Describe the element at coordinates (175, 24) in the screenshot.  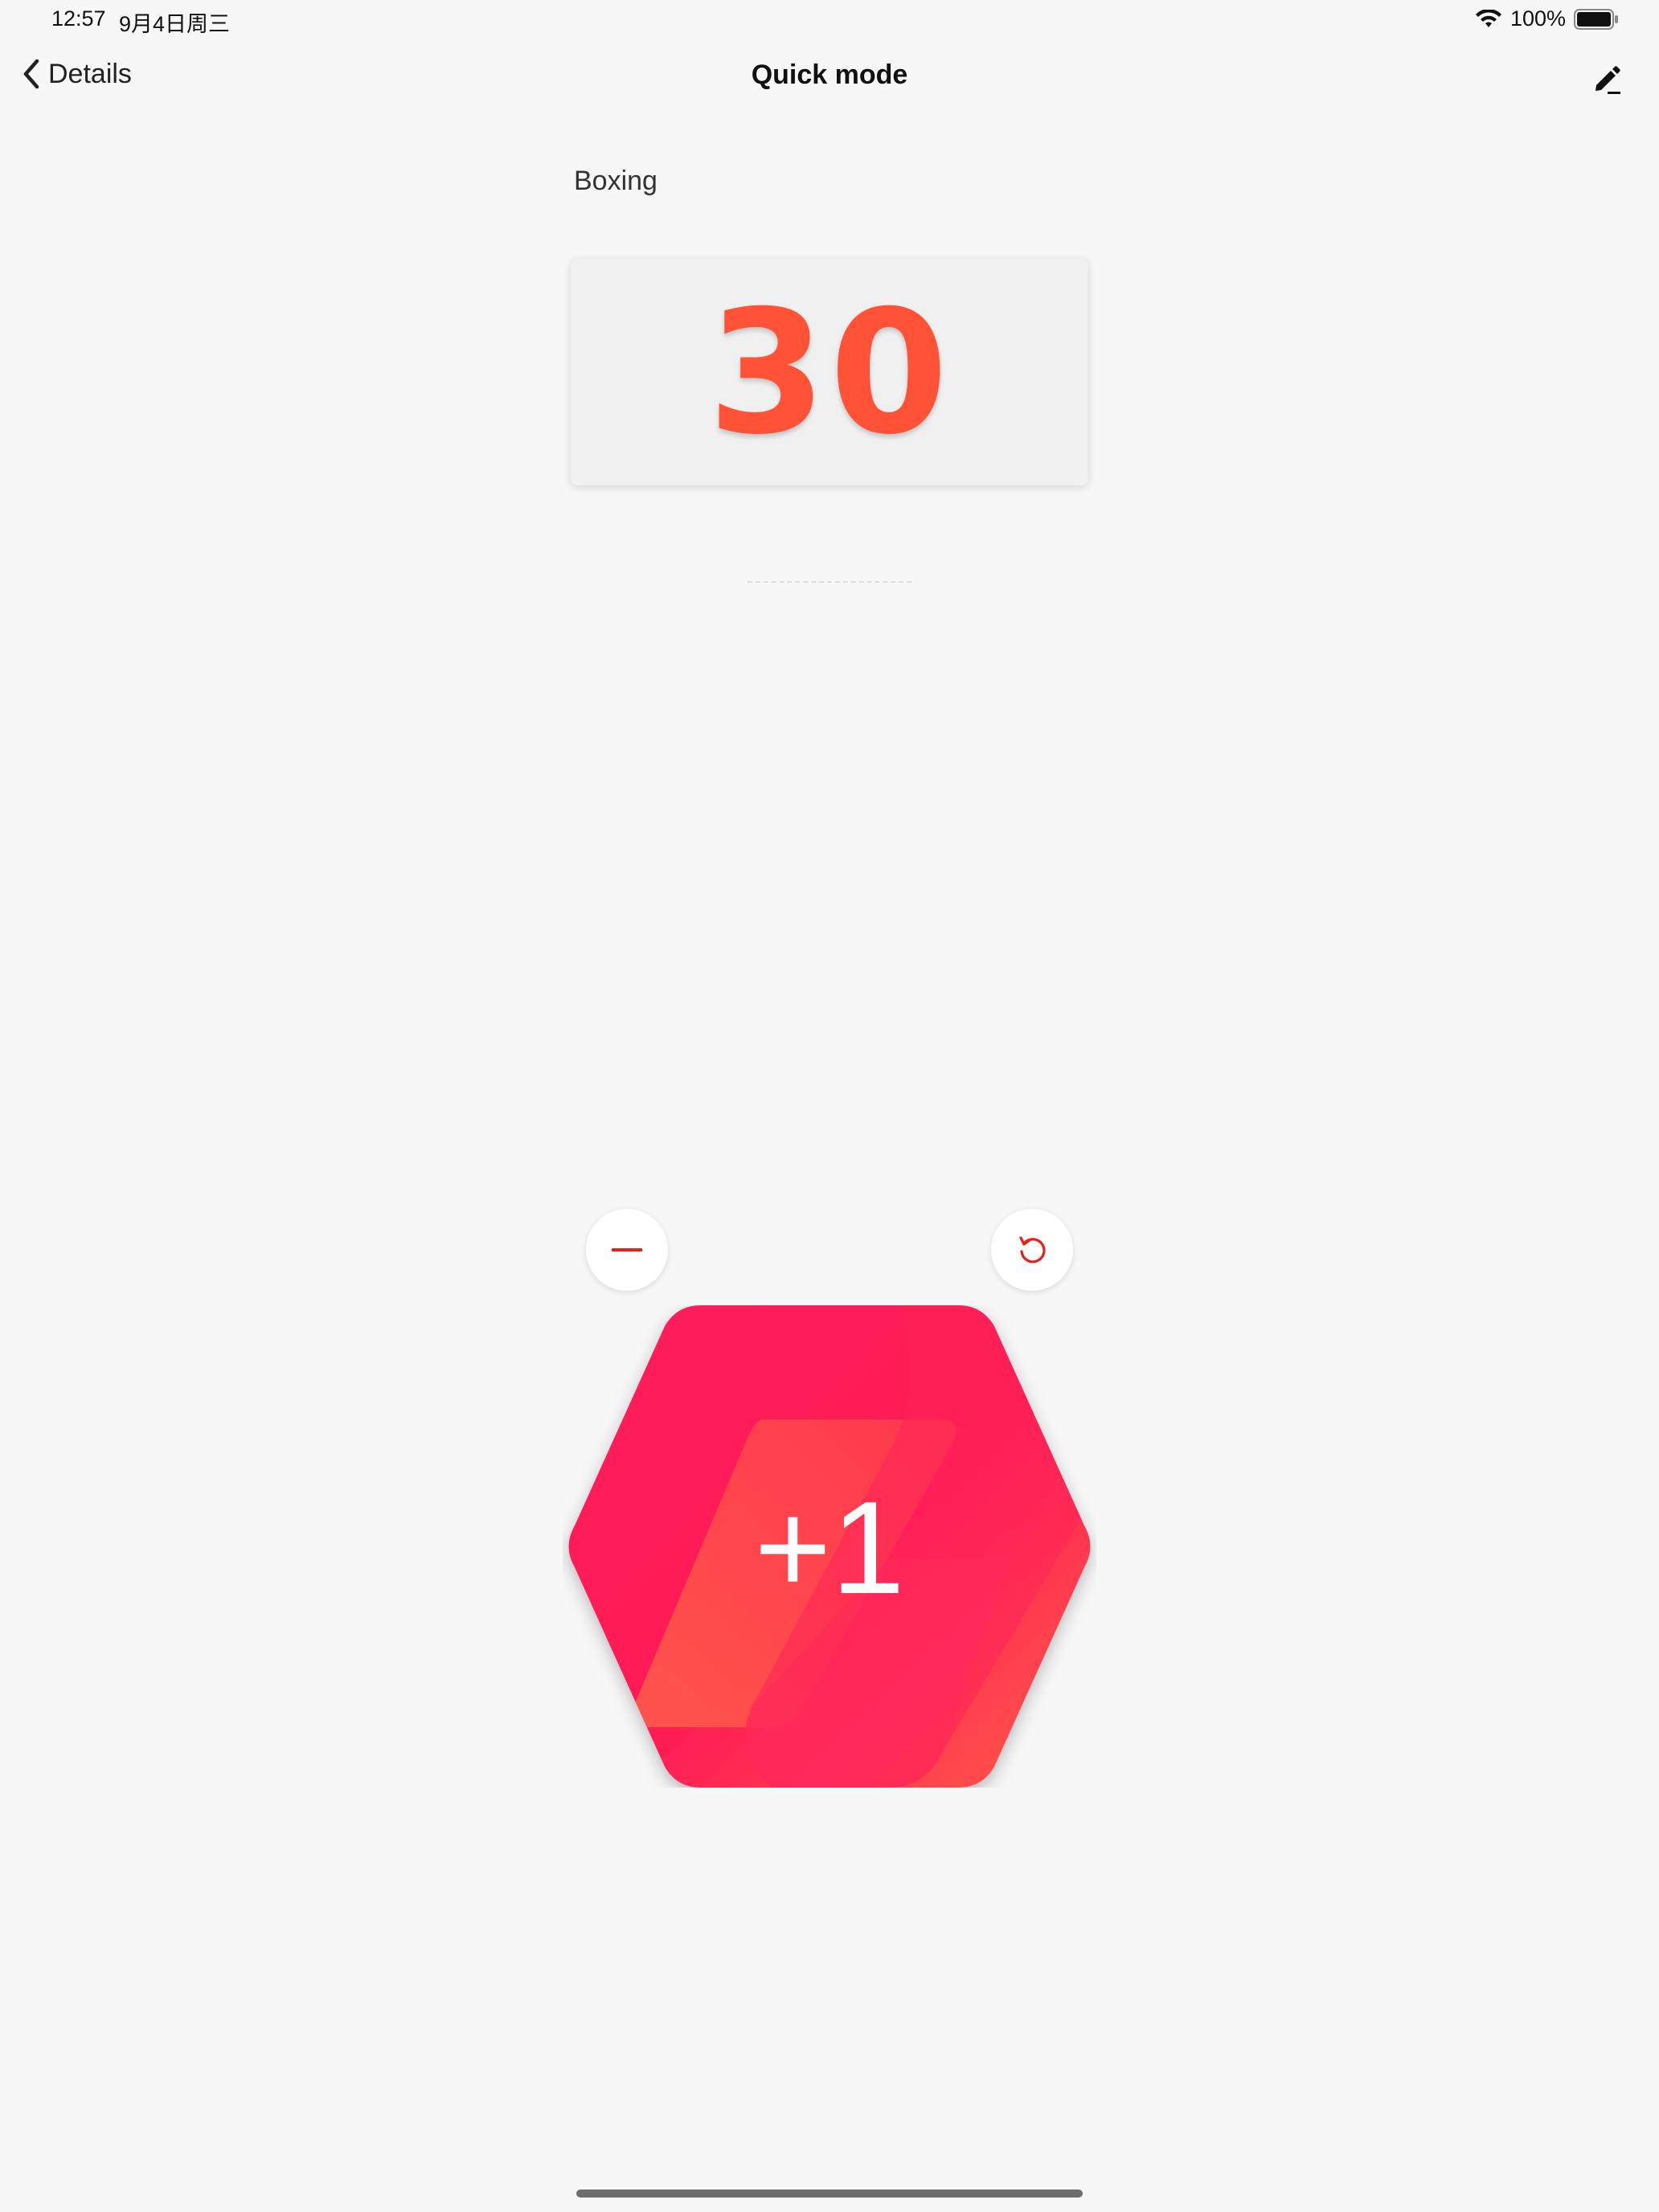
I see `status-date: 9月4日周三` at that location.